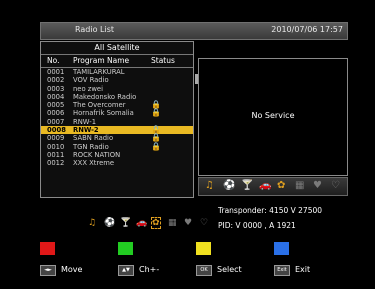 This screenshot has width=375, height=289. Describe the element at coordinates (86, 130) in the screenshot. I see `channel-name: RNW-2` at that location.